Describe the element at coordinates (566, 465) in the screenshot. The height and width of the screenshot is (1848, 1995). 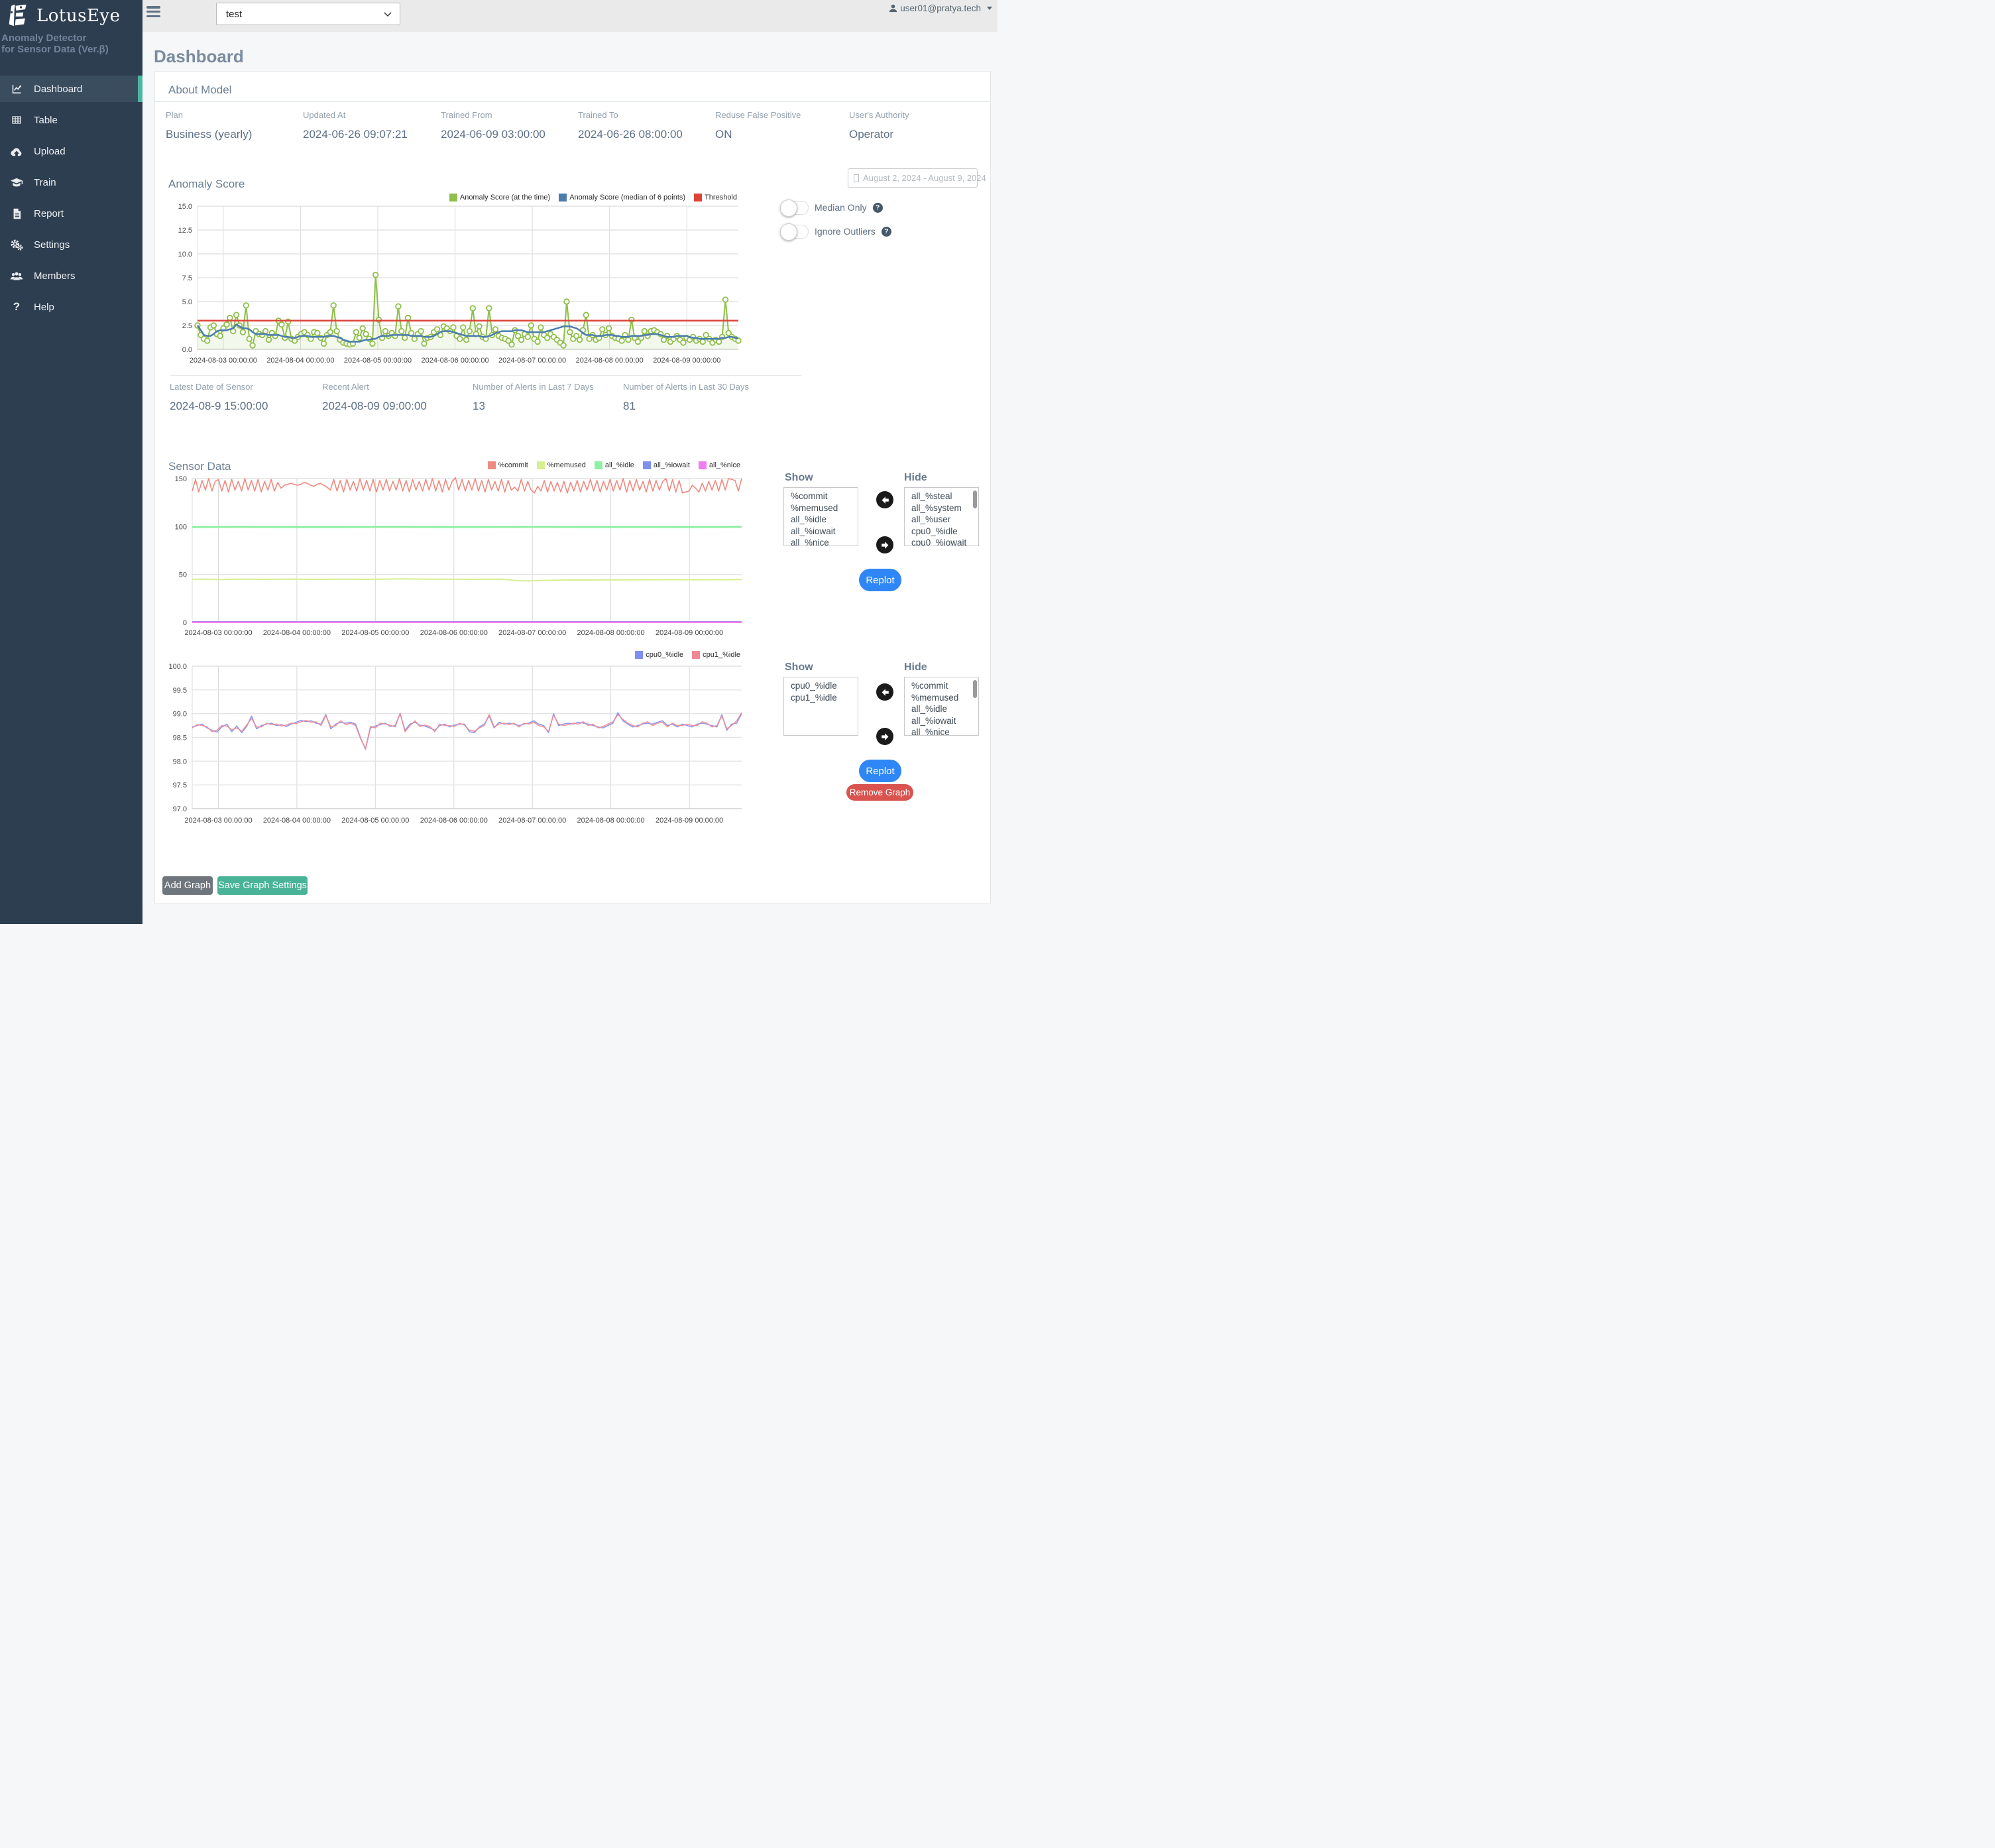
I see `legend-label: %memused` at that location.